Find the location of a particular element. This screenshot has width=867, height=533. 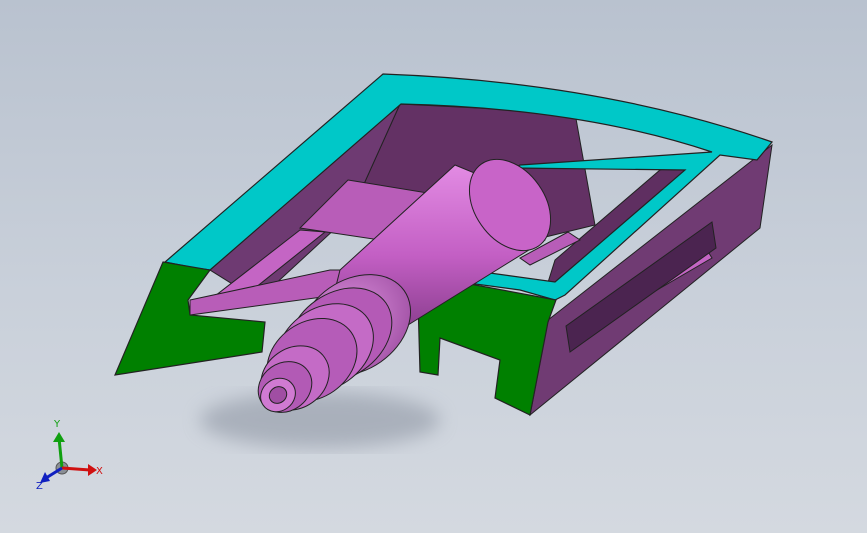

triad-x-label: X is located at coordinates (99, 471).